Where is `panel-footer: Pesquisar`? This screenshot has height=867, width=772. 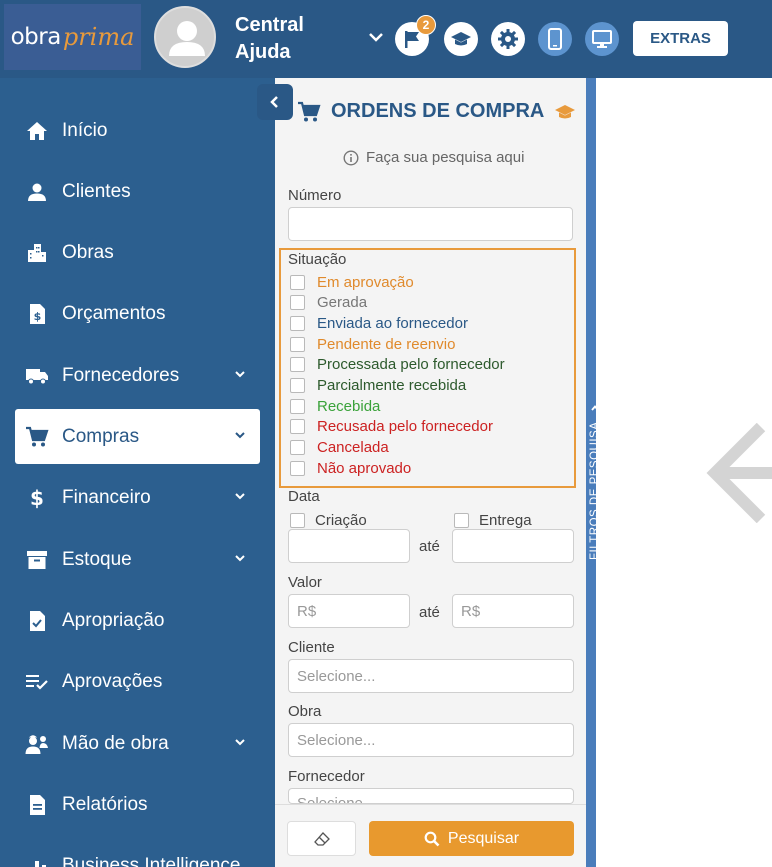 panel-footer: Pesquisar is located at coordinates (430, 835).